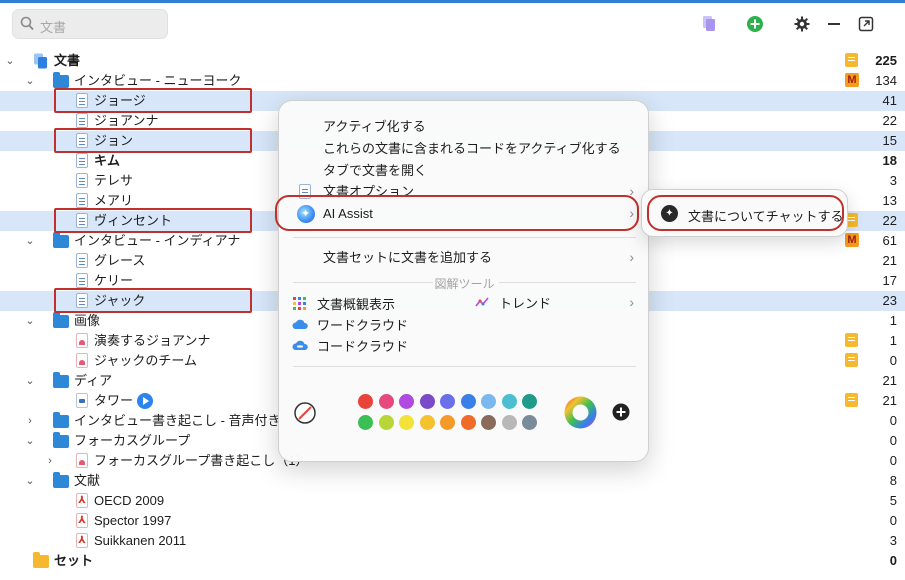 This screenshot has width=905, height=580. I want to click on focus-group-document-icon, so click(82, 461).